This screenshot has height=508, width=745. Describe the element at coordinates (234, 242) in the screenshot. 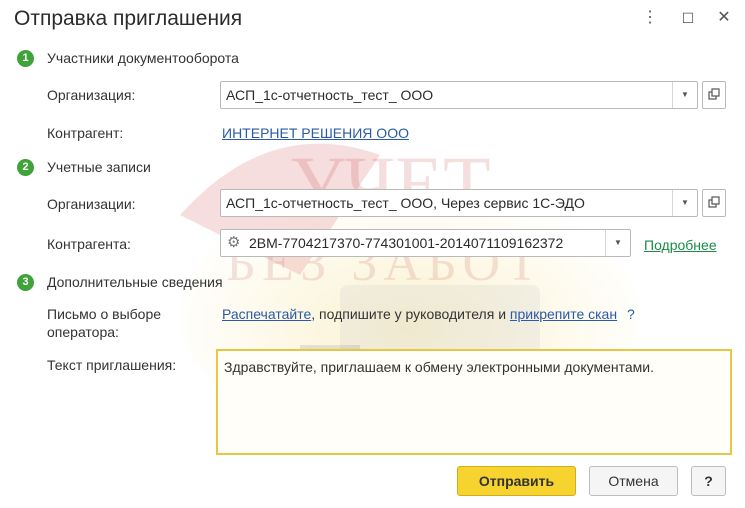

I see `gear-icon: ⚙` at that location.